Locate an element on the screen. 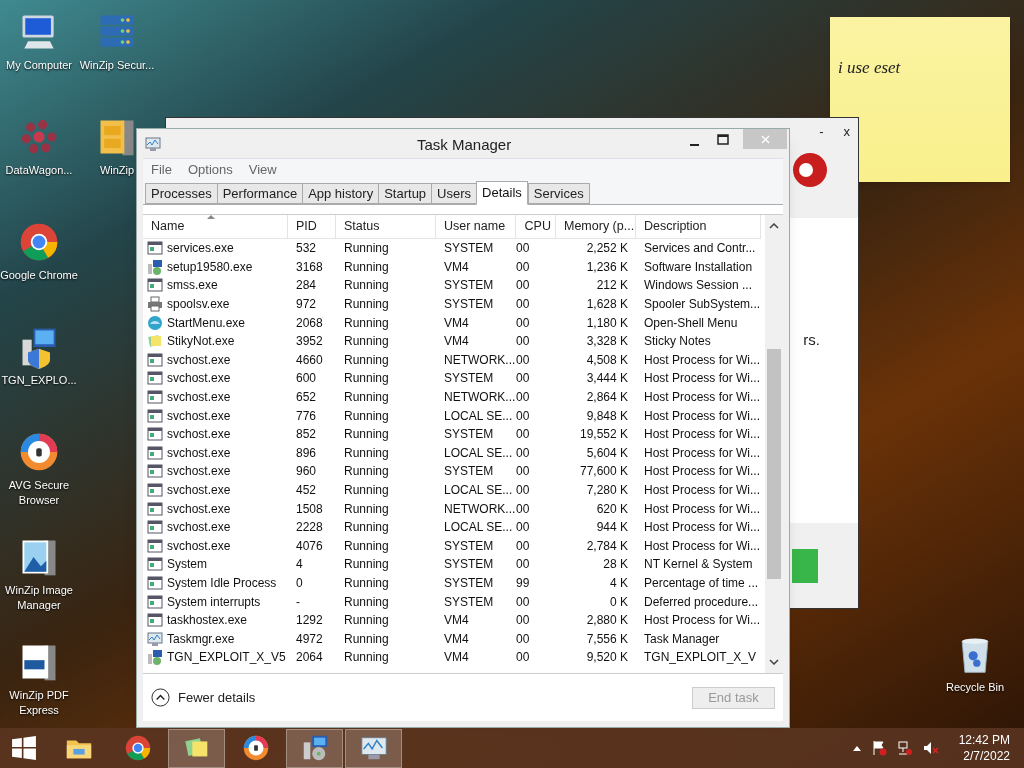 Image resolution: width=1024 pixels, height=768 pixels. table-cell-text: Open-Shell Menu is located at coordinates (691, 323).